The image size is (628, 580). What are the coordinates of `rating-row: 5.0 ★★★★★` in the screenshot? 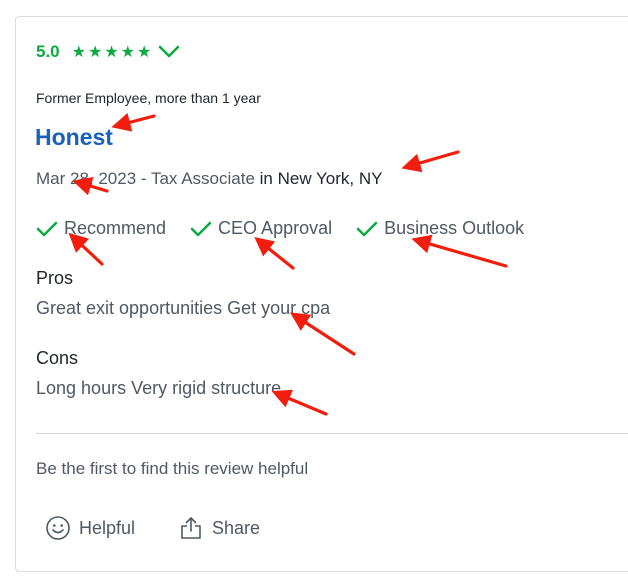 It's located at (108, 52).